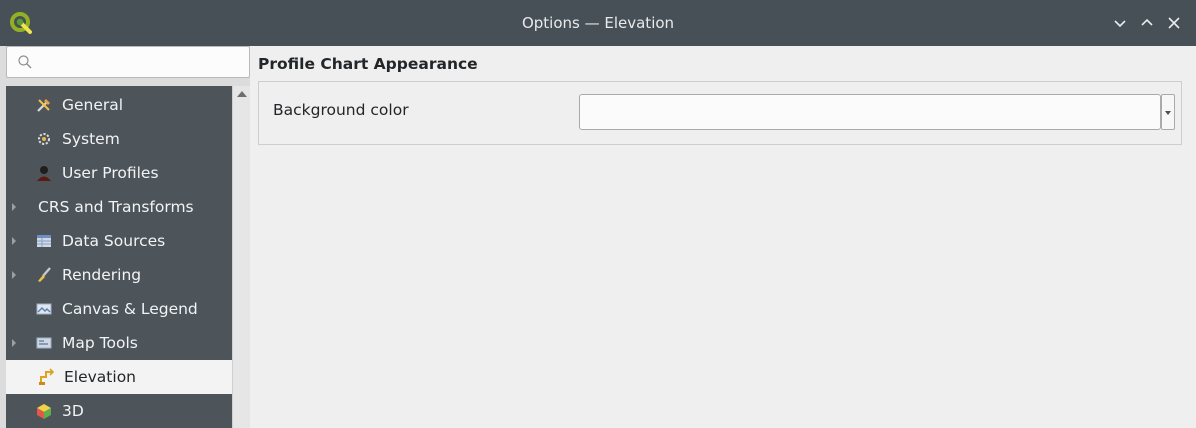  Describe the element at coordinates (25, 62) in the screenshot. I see `search-icon` at that location.